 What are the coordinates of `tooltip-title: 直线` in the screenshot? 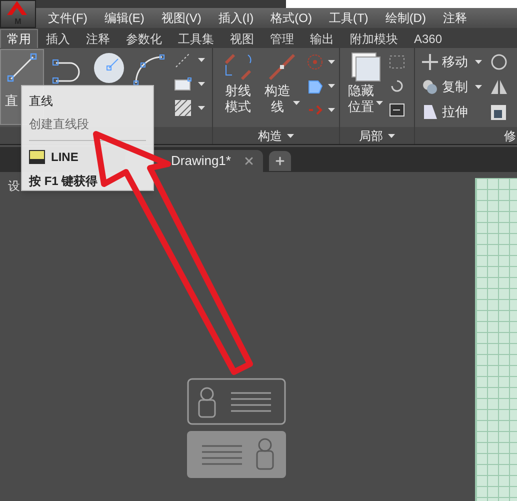 It's located at (41, 101).